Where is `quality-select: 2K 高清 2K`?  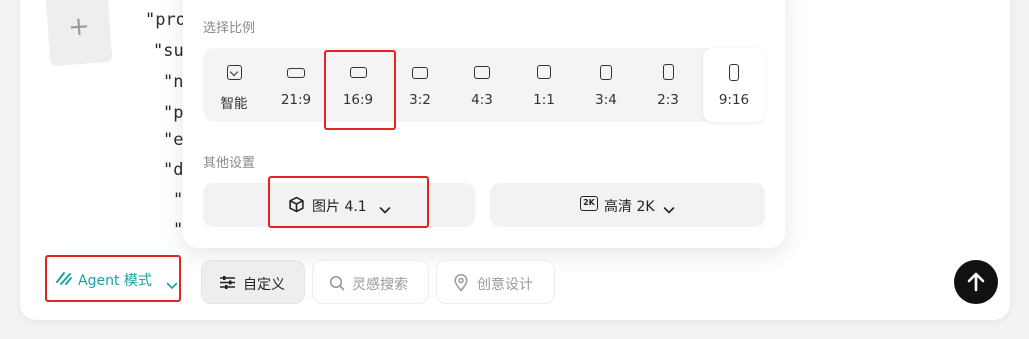
quality-select: 2K 高清 2K is located at coordinates (627, 205).